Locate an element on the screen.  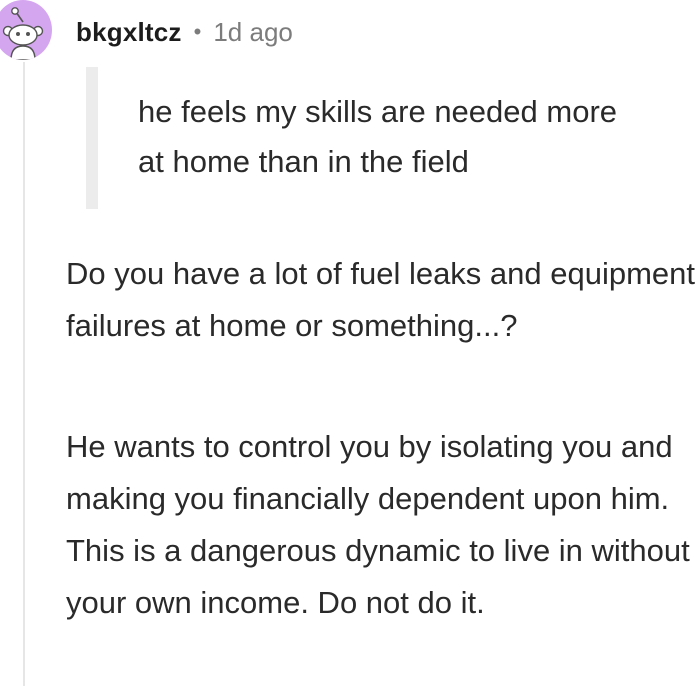
thread-line is located at coordinates (24, 374).